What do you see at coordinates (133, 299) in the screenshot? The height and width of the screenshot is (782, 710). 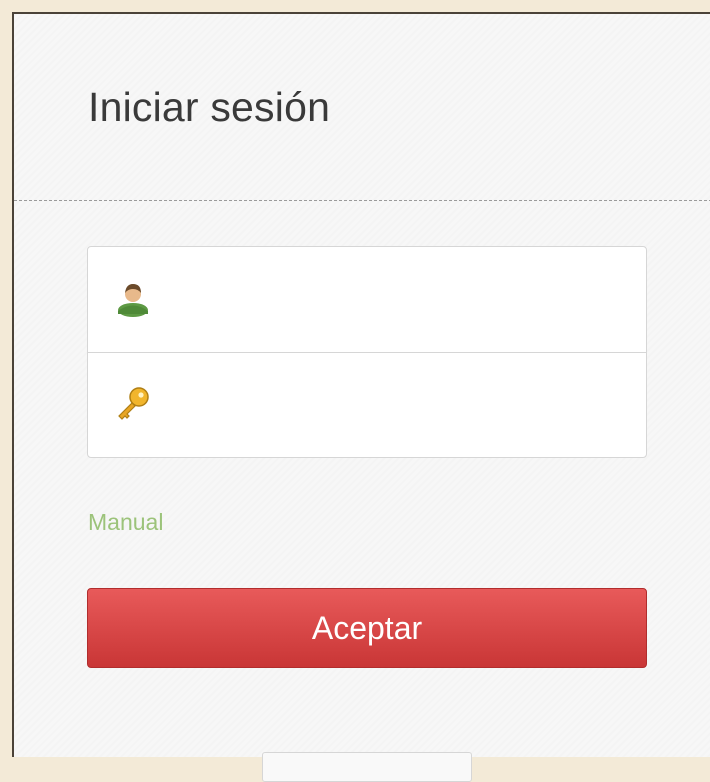 I see `user-icon` at bounding box center [133, 299].